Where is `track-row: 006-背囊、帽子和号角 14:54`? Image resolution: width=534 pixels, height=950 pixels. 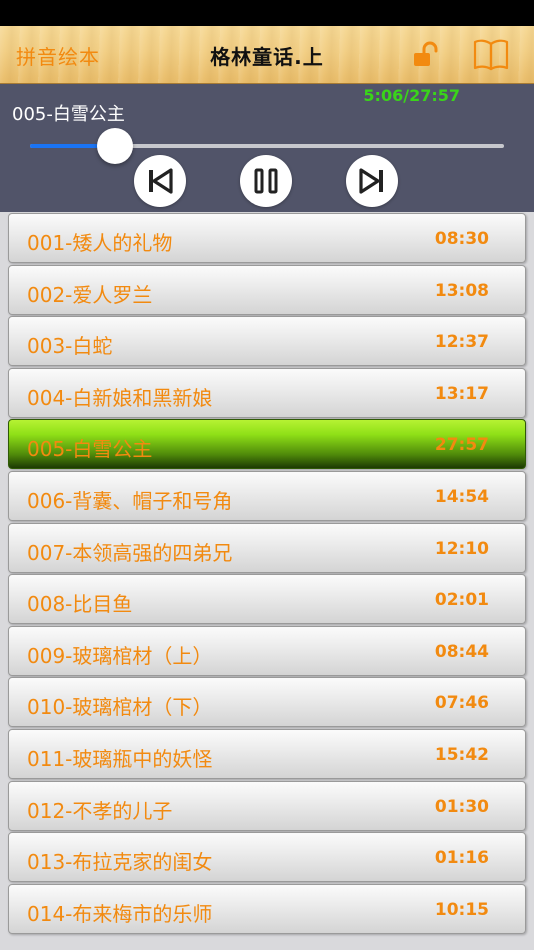 track-row: 006-背囊、帽子和号角 14:54 is located at coordinates (267, 496).